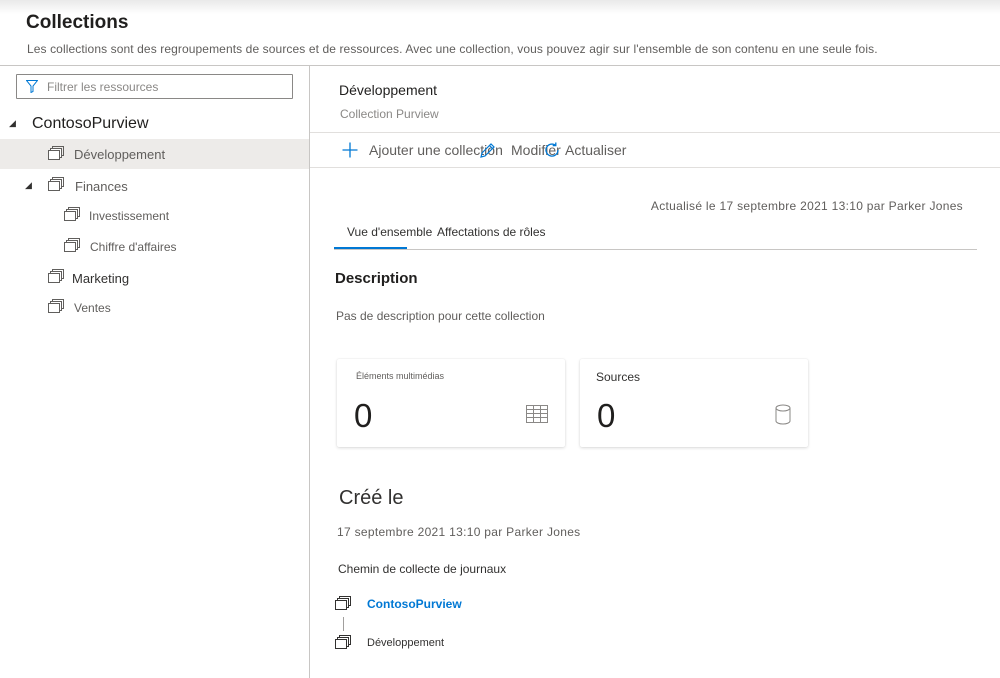  Describe the element at coordinates (154, 278) in the screenshot. I see `tree-item-marketing: Marketing` at that location.